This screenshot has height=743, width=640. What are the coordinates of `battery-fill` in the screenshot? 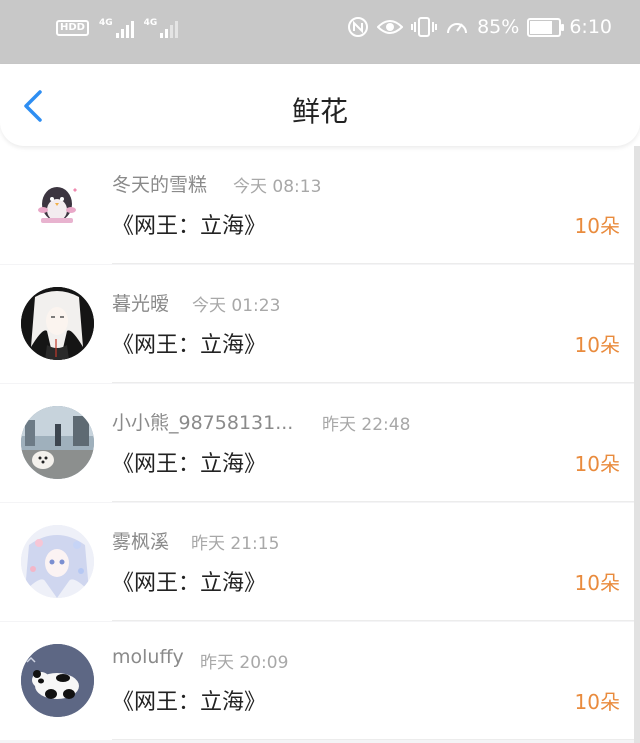 It's located at (541, 27).